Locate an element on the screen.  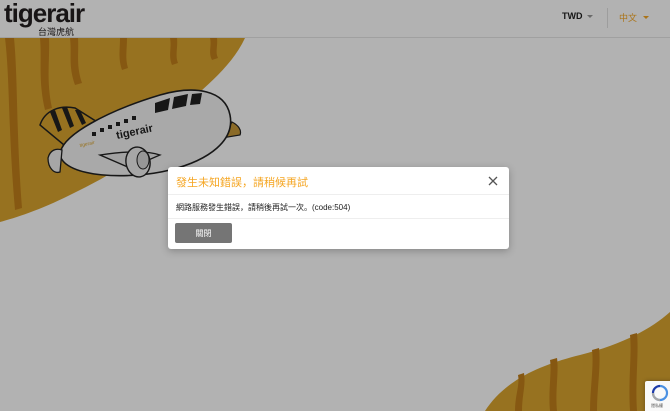
dialog-title: 發生未知錯誤，請稍候再試 is located at coordinates (242, 183).